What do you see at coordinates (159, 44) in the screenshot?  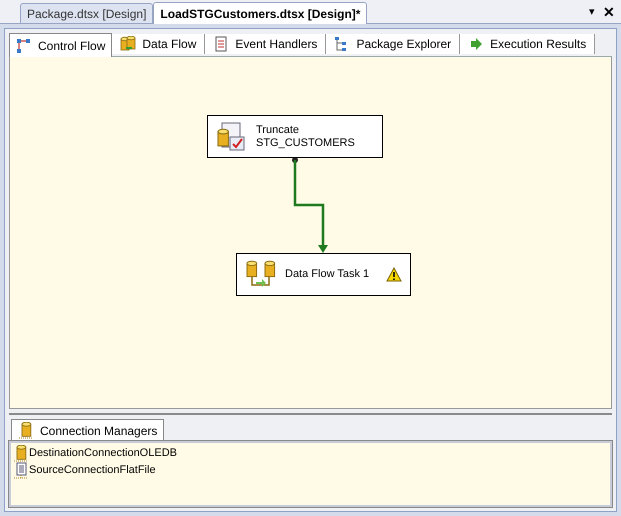 I see `designer-tab: Data Flow` at bounding box center [159, 44].